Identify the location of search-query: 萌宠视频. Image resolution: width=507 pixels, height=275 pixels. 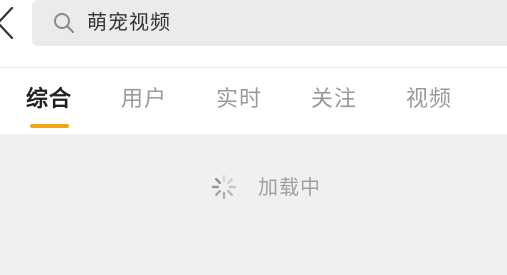
(129, 22).